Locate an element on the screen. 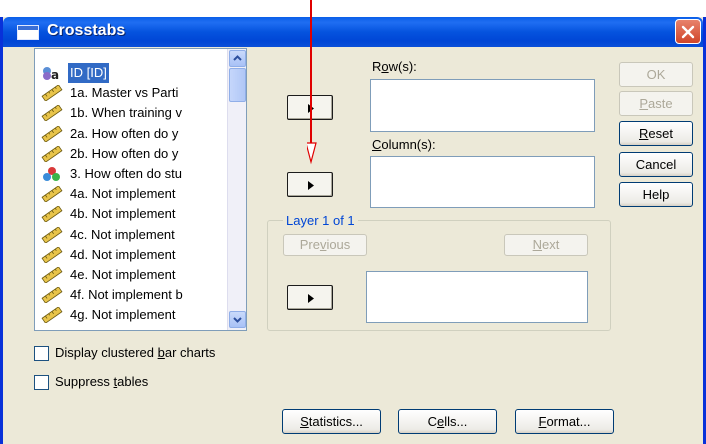  right-arrow-icon is located at coordinates (311, 185).